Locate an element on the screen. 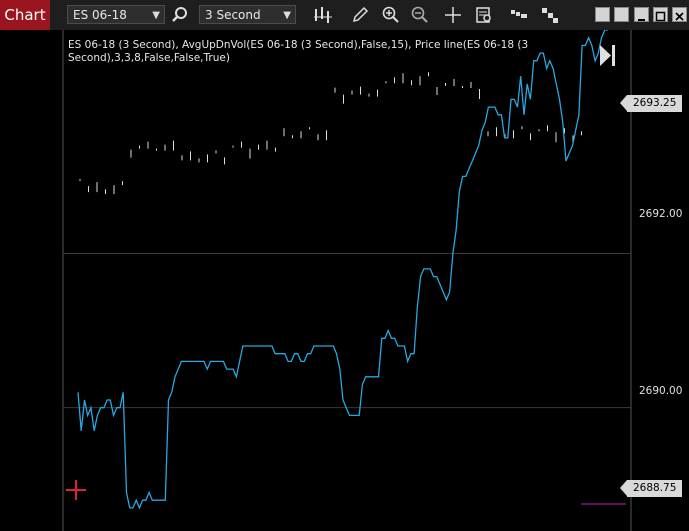  minimize-icon is located at coordinates (641, 14).